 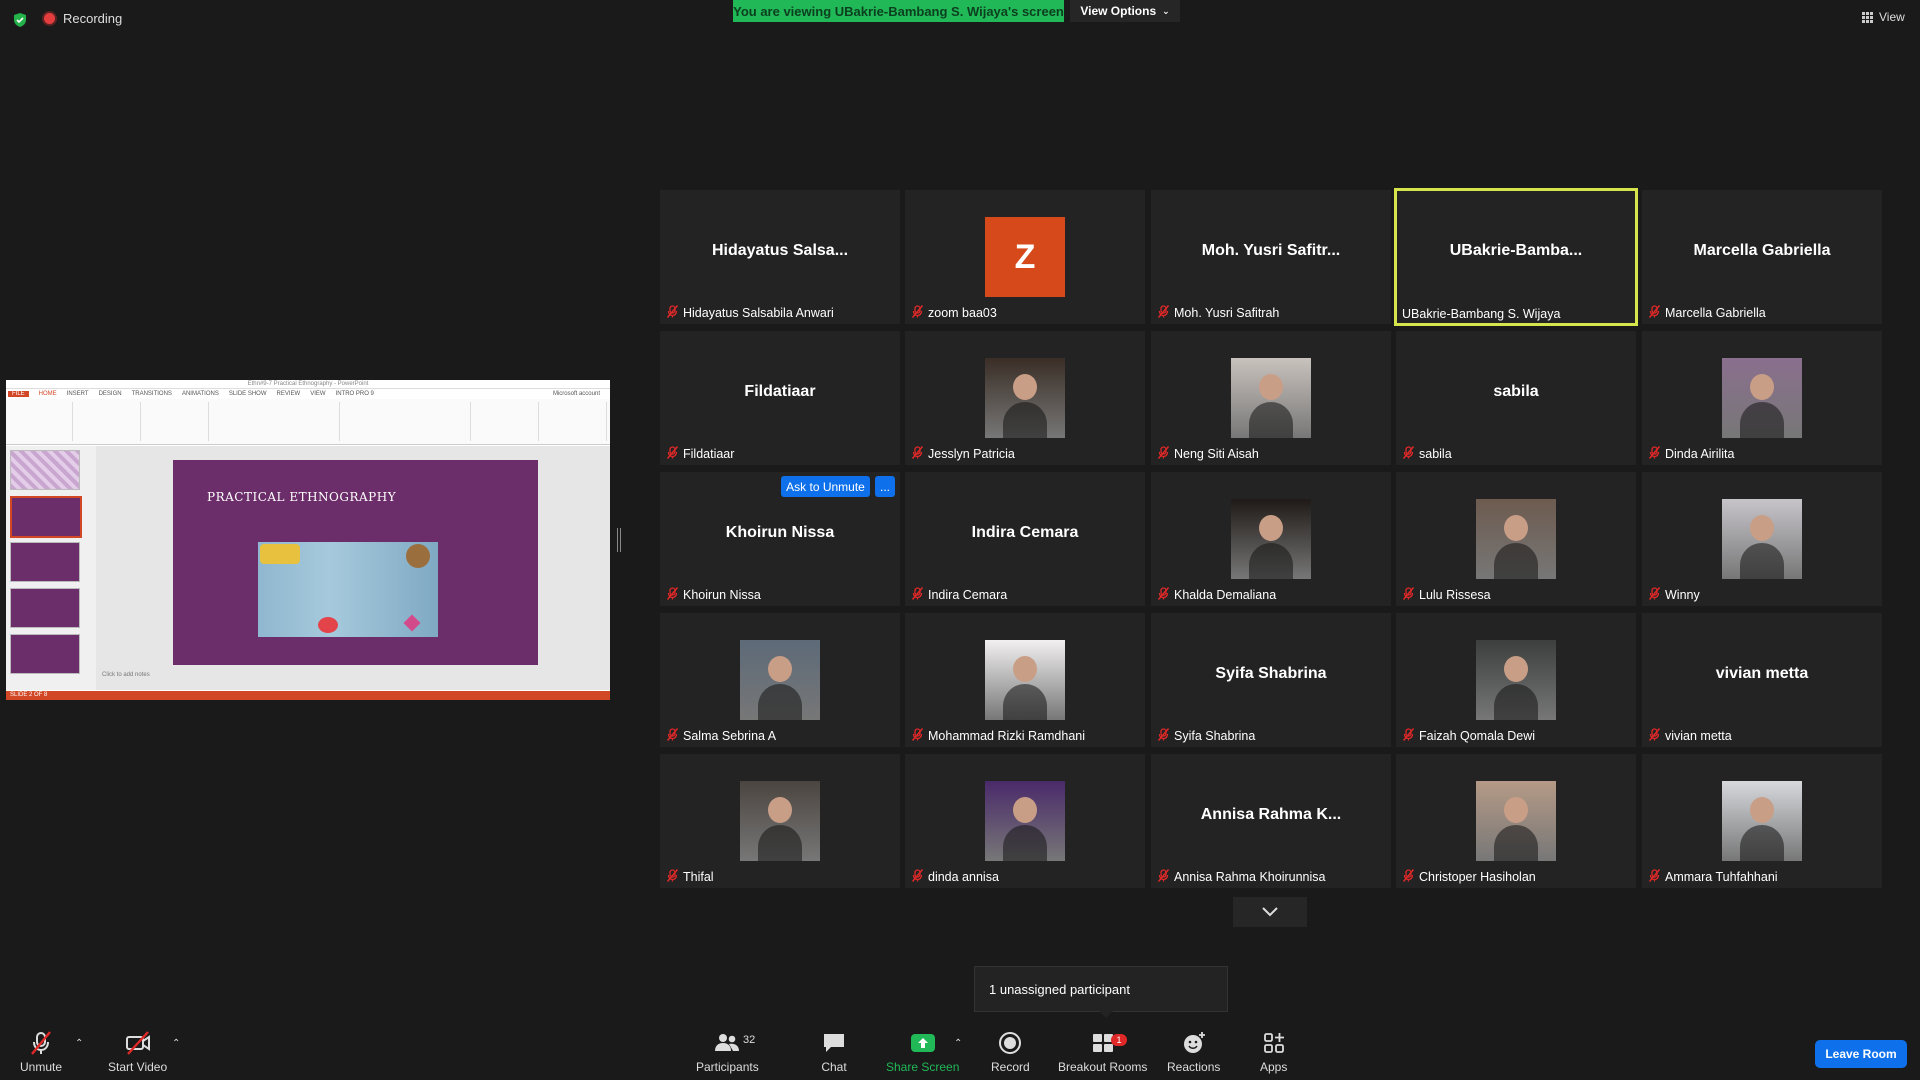 I want to click on breakout-rooms-button: Breakout Rooms, so click(x=1102, y=1052).